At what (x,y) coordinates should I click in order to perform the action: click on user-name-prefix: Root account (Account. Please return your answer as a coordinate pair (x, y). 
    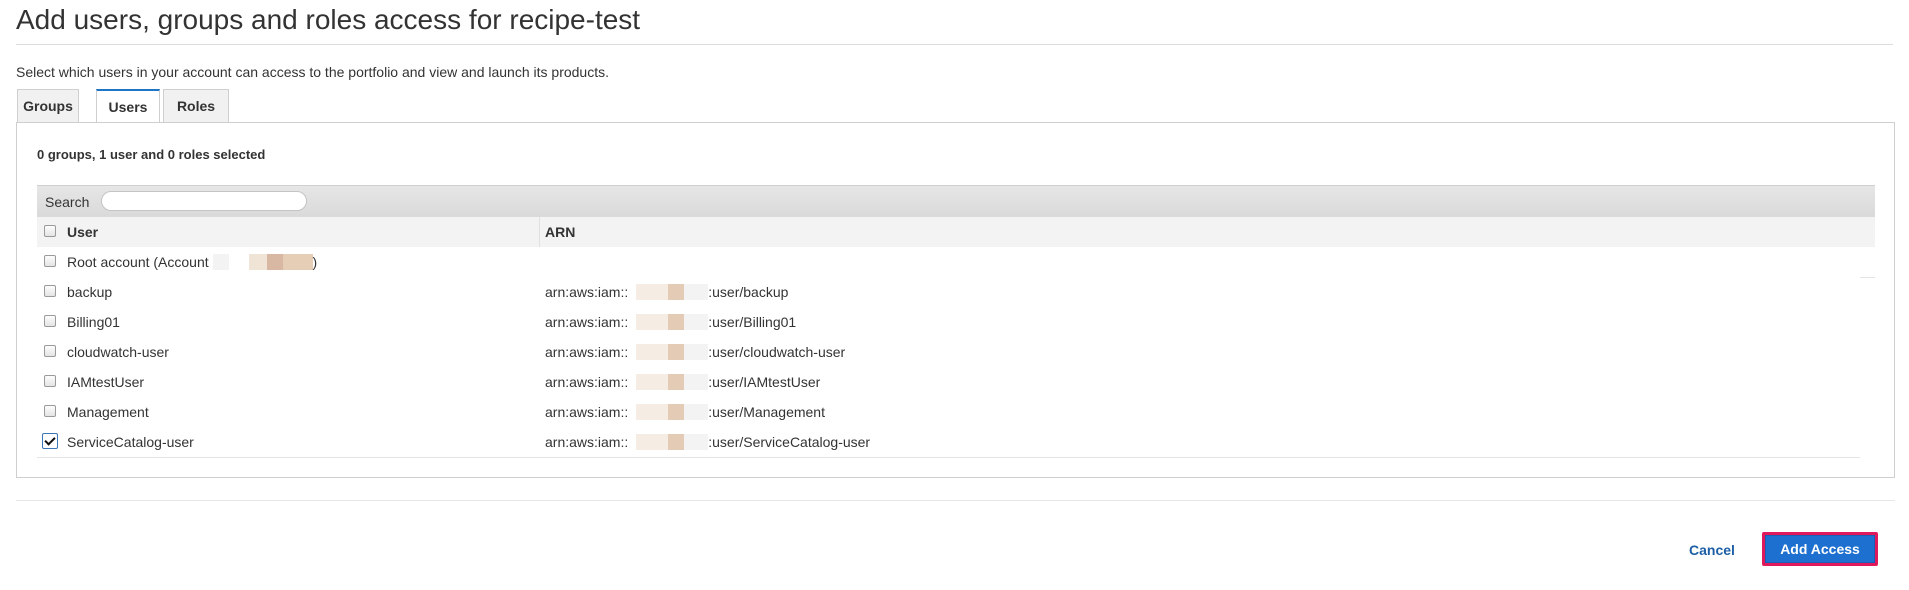
    Looking at the image, I should click on (140, 262).